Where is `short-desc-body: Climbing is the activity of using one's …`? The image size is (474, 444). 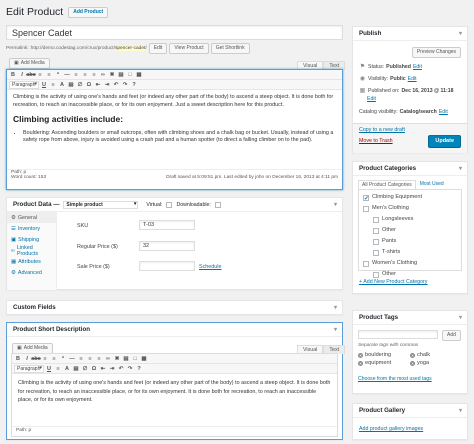 short-desc-body: Climbing is the activity of using one's … is located at coordinates (174, 400).